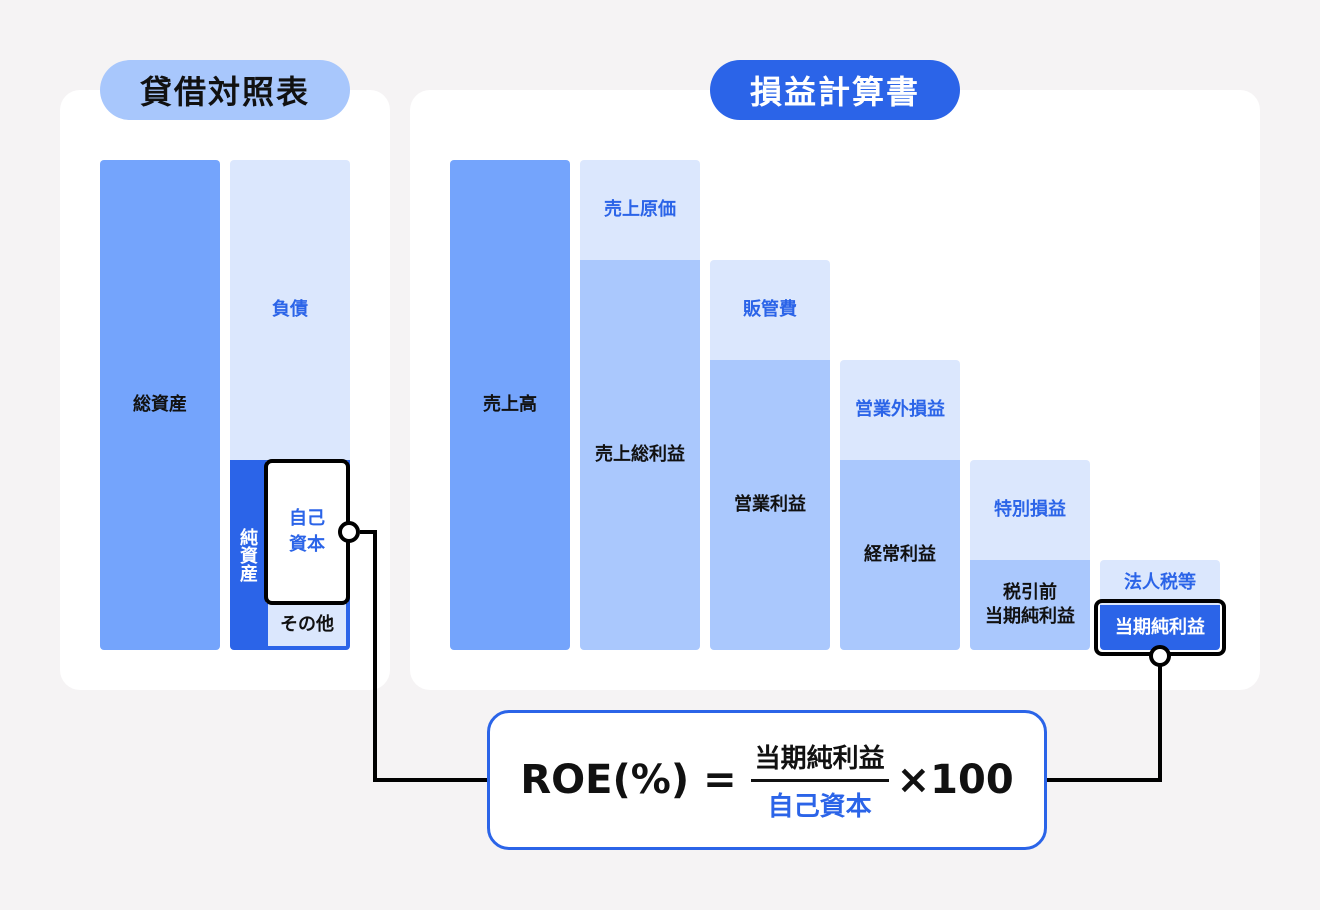 The image size is (1320, 910). I want to click on sales-block: 売上高, so click(510, 405).